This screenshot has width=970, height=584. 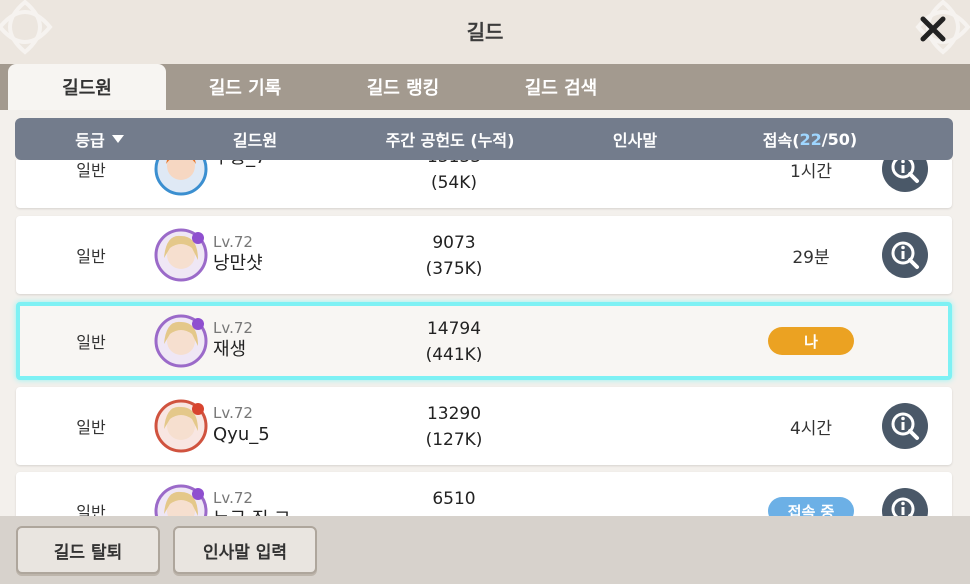 I want to click on tab-bar: 길드원 길드 기록 길드 랭킹 길드 검색, so click(x=324, y=87).